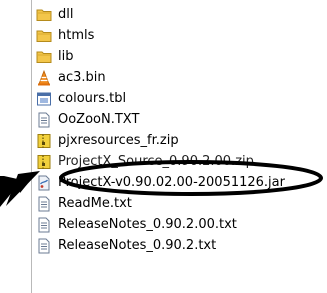 The width and height of the screenshot is (327, 293). Describe the element at coordinates (156, 161) in the screenshot. I see `item-label: ProjectX_Source_0.90.2.00.zip` at that location.